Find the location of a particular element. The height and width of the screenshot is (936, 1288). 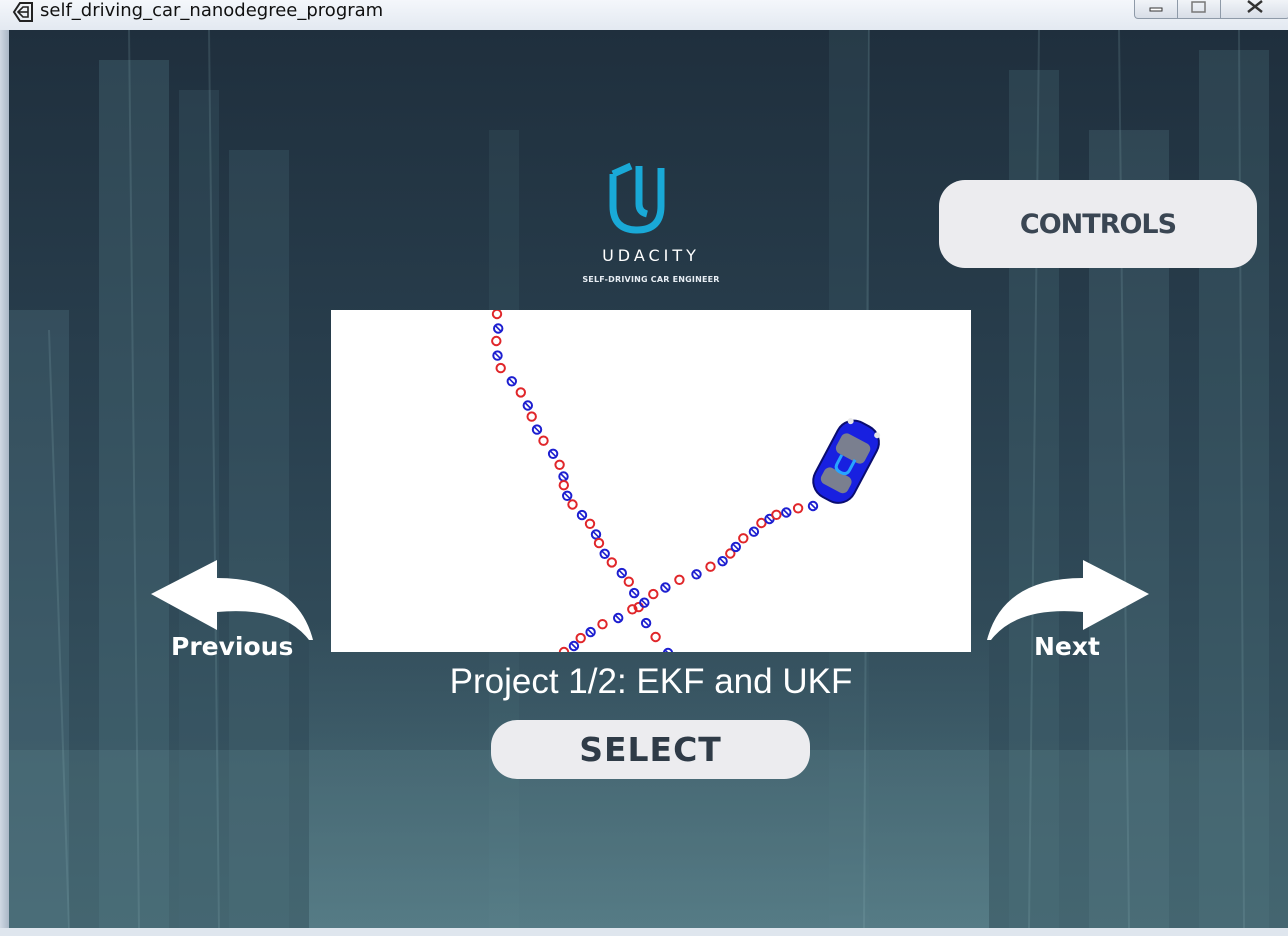

minimize-icon is located at coordinates (1156, 9).